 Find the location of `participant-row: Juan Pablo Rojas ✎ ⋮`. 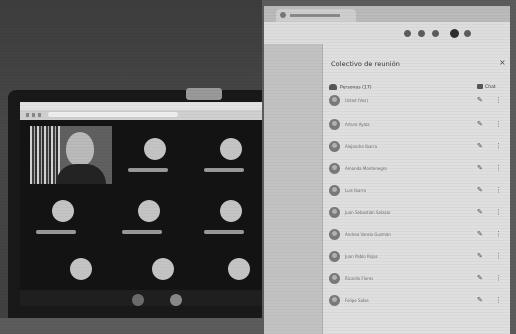

participant-row: Juan Pablo Rojas ✎ ⋮ is located at coordinates (418, 258).